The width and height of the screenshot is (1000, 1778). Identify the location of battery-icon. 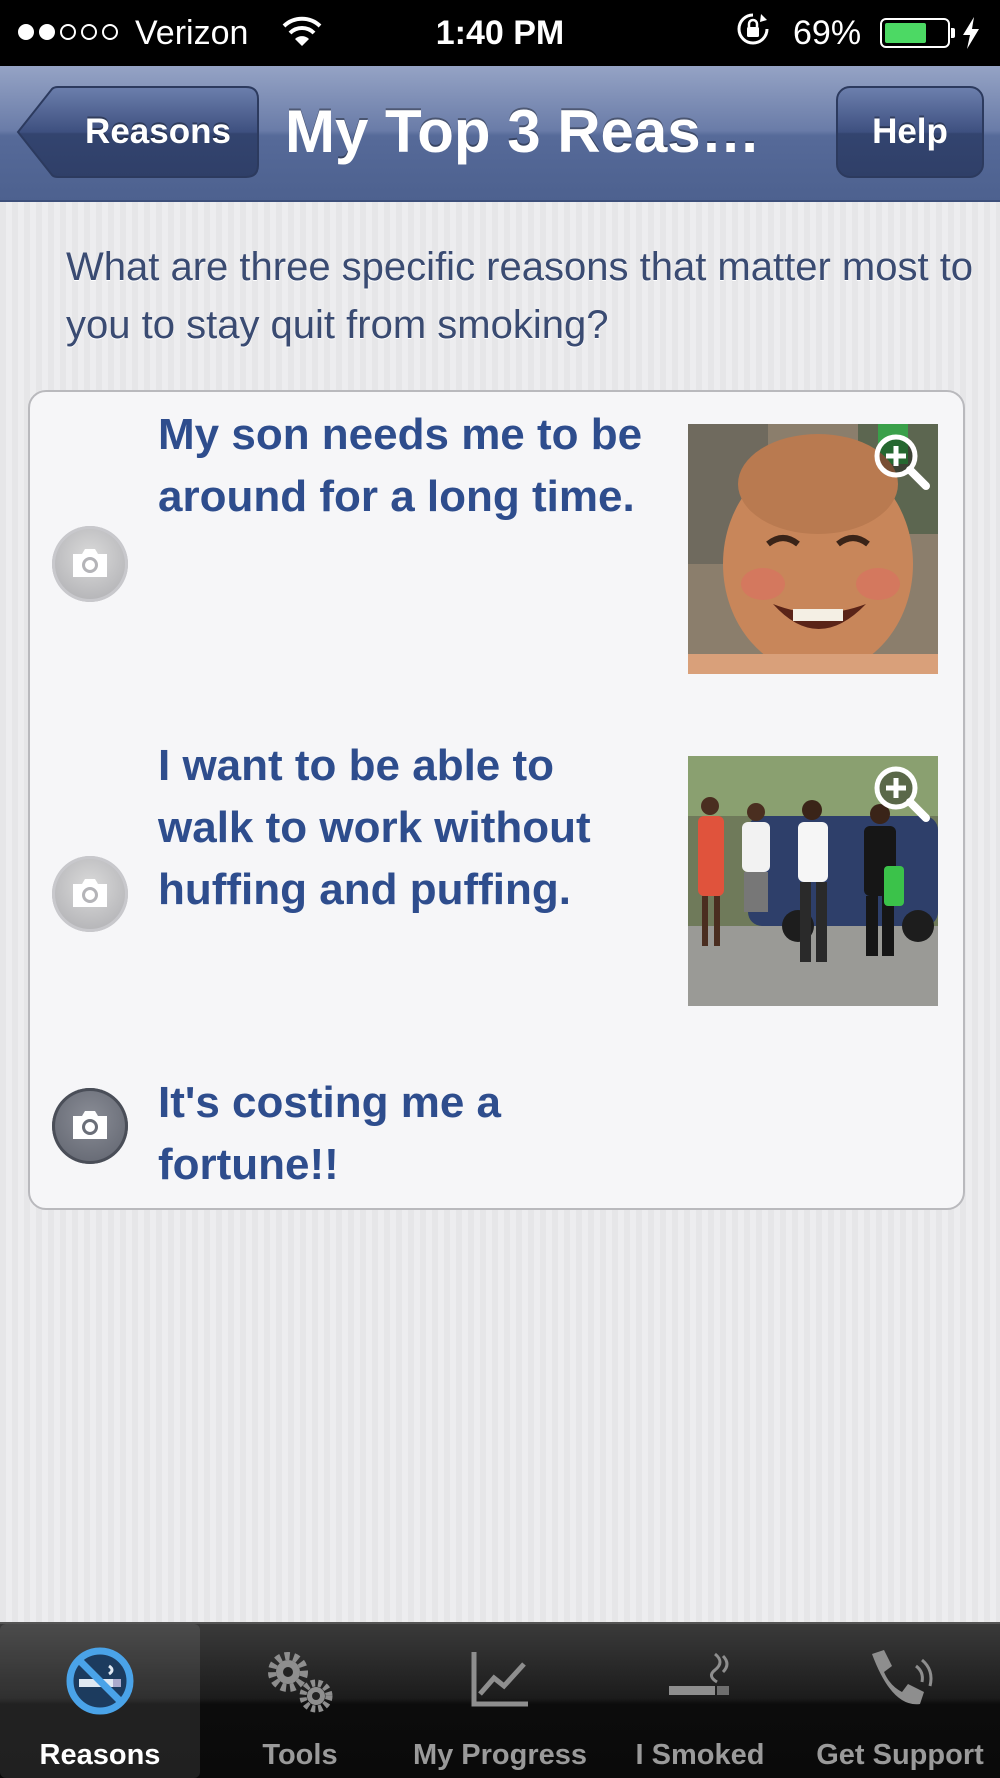
(917, 33).